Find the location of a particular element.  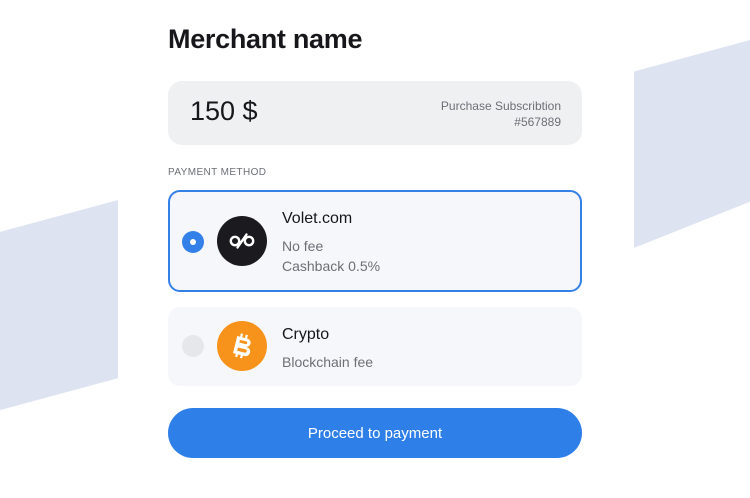

purchase-label: Purchase Subscribtion is located at coordinates (500, 106).